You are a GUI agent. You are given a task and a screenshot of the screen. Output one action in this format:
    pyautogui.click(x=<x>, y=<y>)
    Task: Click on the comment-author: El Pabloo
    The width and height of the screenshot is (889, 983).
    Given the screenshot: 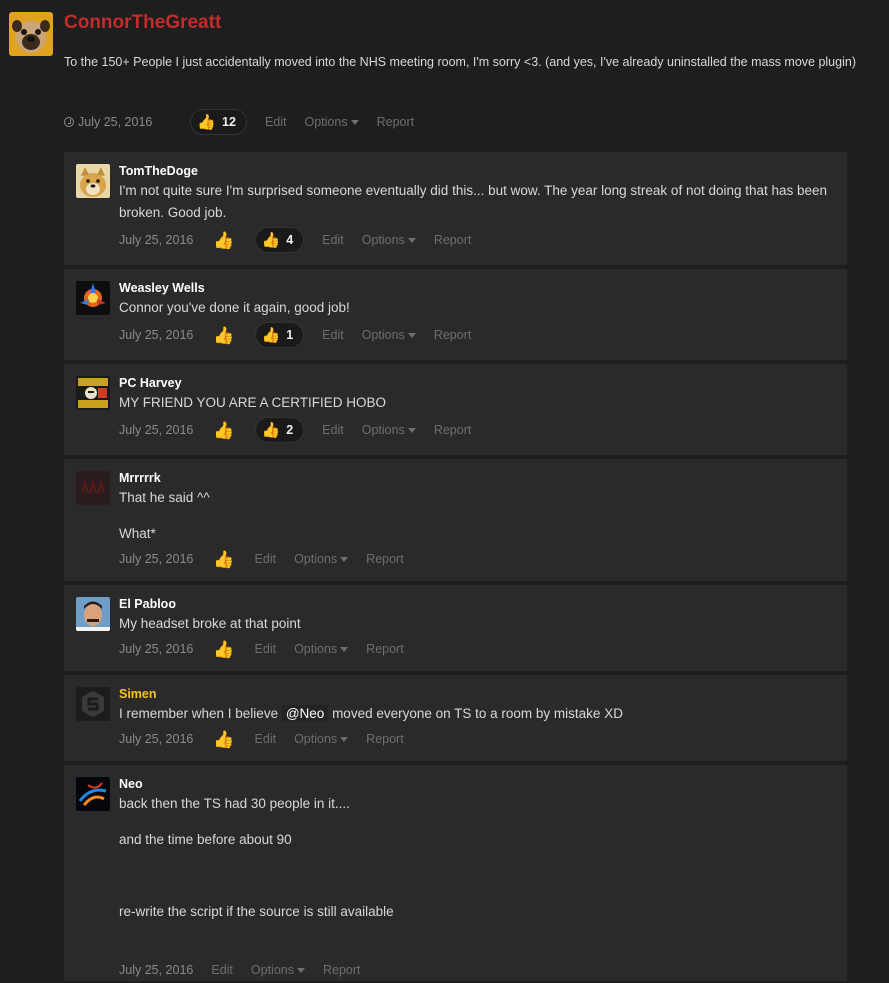 What is the action you would take?
    pyautogui.click(x=147, y=604)
    